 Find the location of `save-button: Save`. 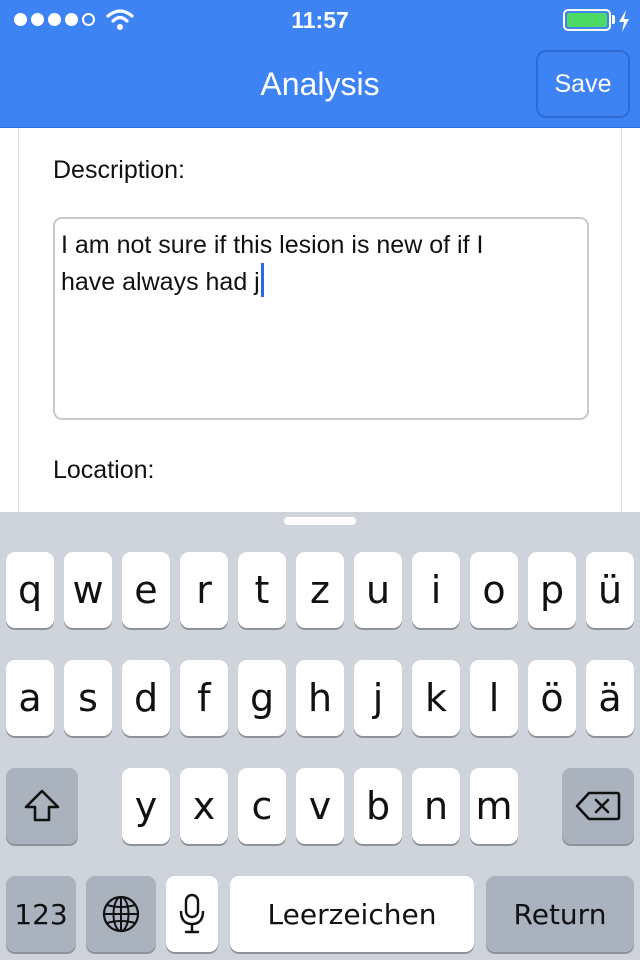

save-button: Save is located at coordinates (583, 84).